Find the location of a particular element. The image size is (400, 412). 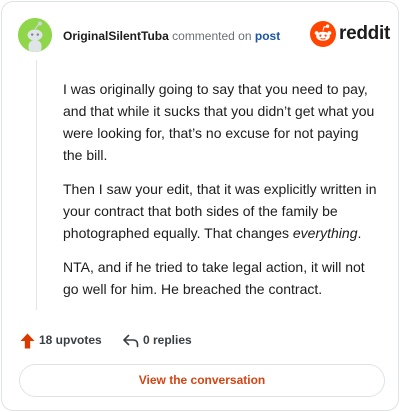

view-conversation-button: View the conversation is located at coordinates (202, 380).